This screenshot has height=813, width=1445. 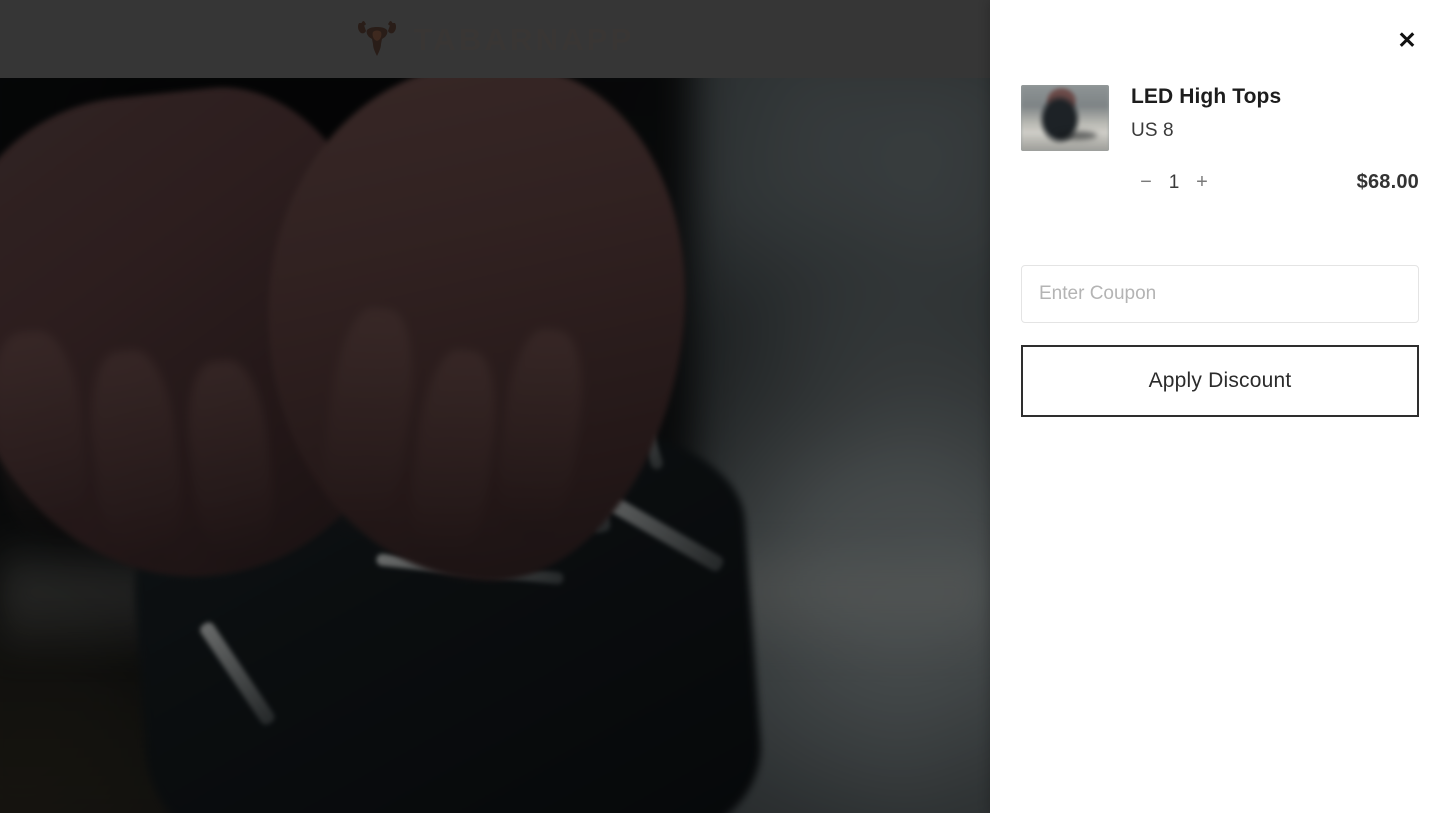 I want to click on close-icon: ✕, so click(x=1407, y=40).